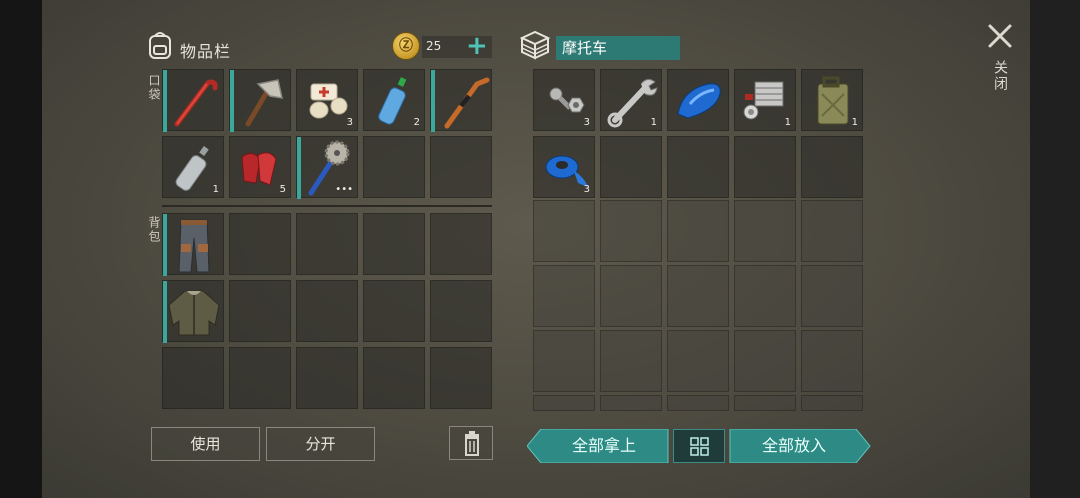 This screenshot has width=1080, height=498. What do you see at coordinates (394, 100) in the screenshot?
I see `pocket-slot-water-bottle: 2` at bounding box center [394, 100].